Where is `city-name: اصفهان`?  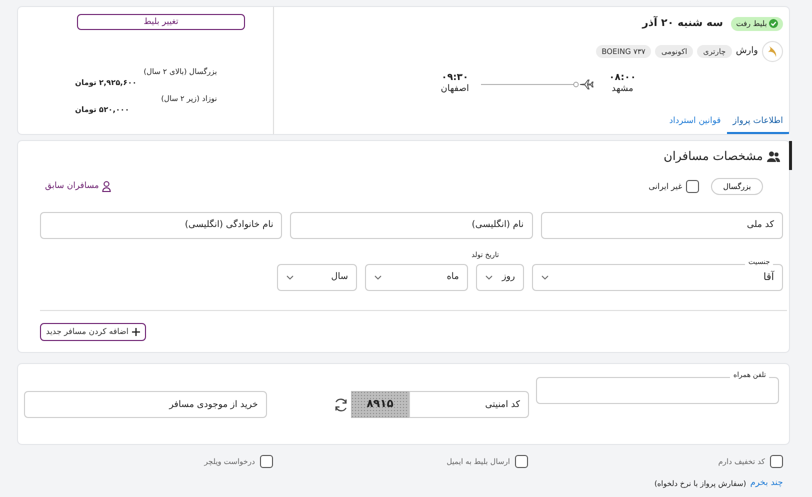
city-name: اصفهان is located at coordinates (454, 89).